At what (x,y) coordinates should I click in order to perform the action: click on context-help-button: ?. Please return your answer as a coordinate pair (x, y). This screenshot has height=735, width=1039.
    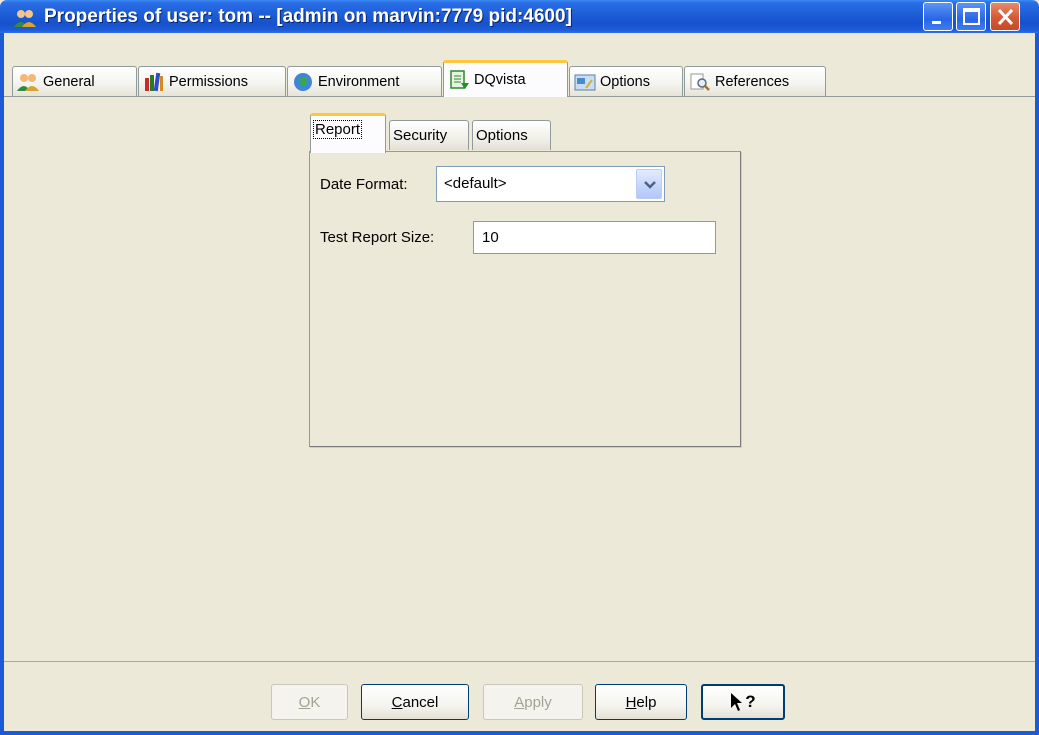
    Looking at the image, I should click on (743, 702).